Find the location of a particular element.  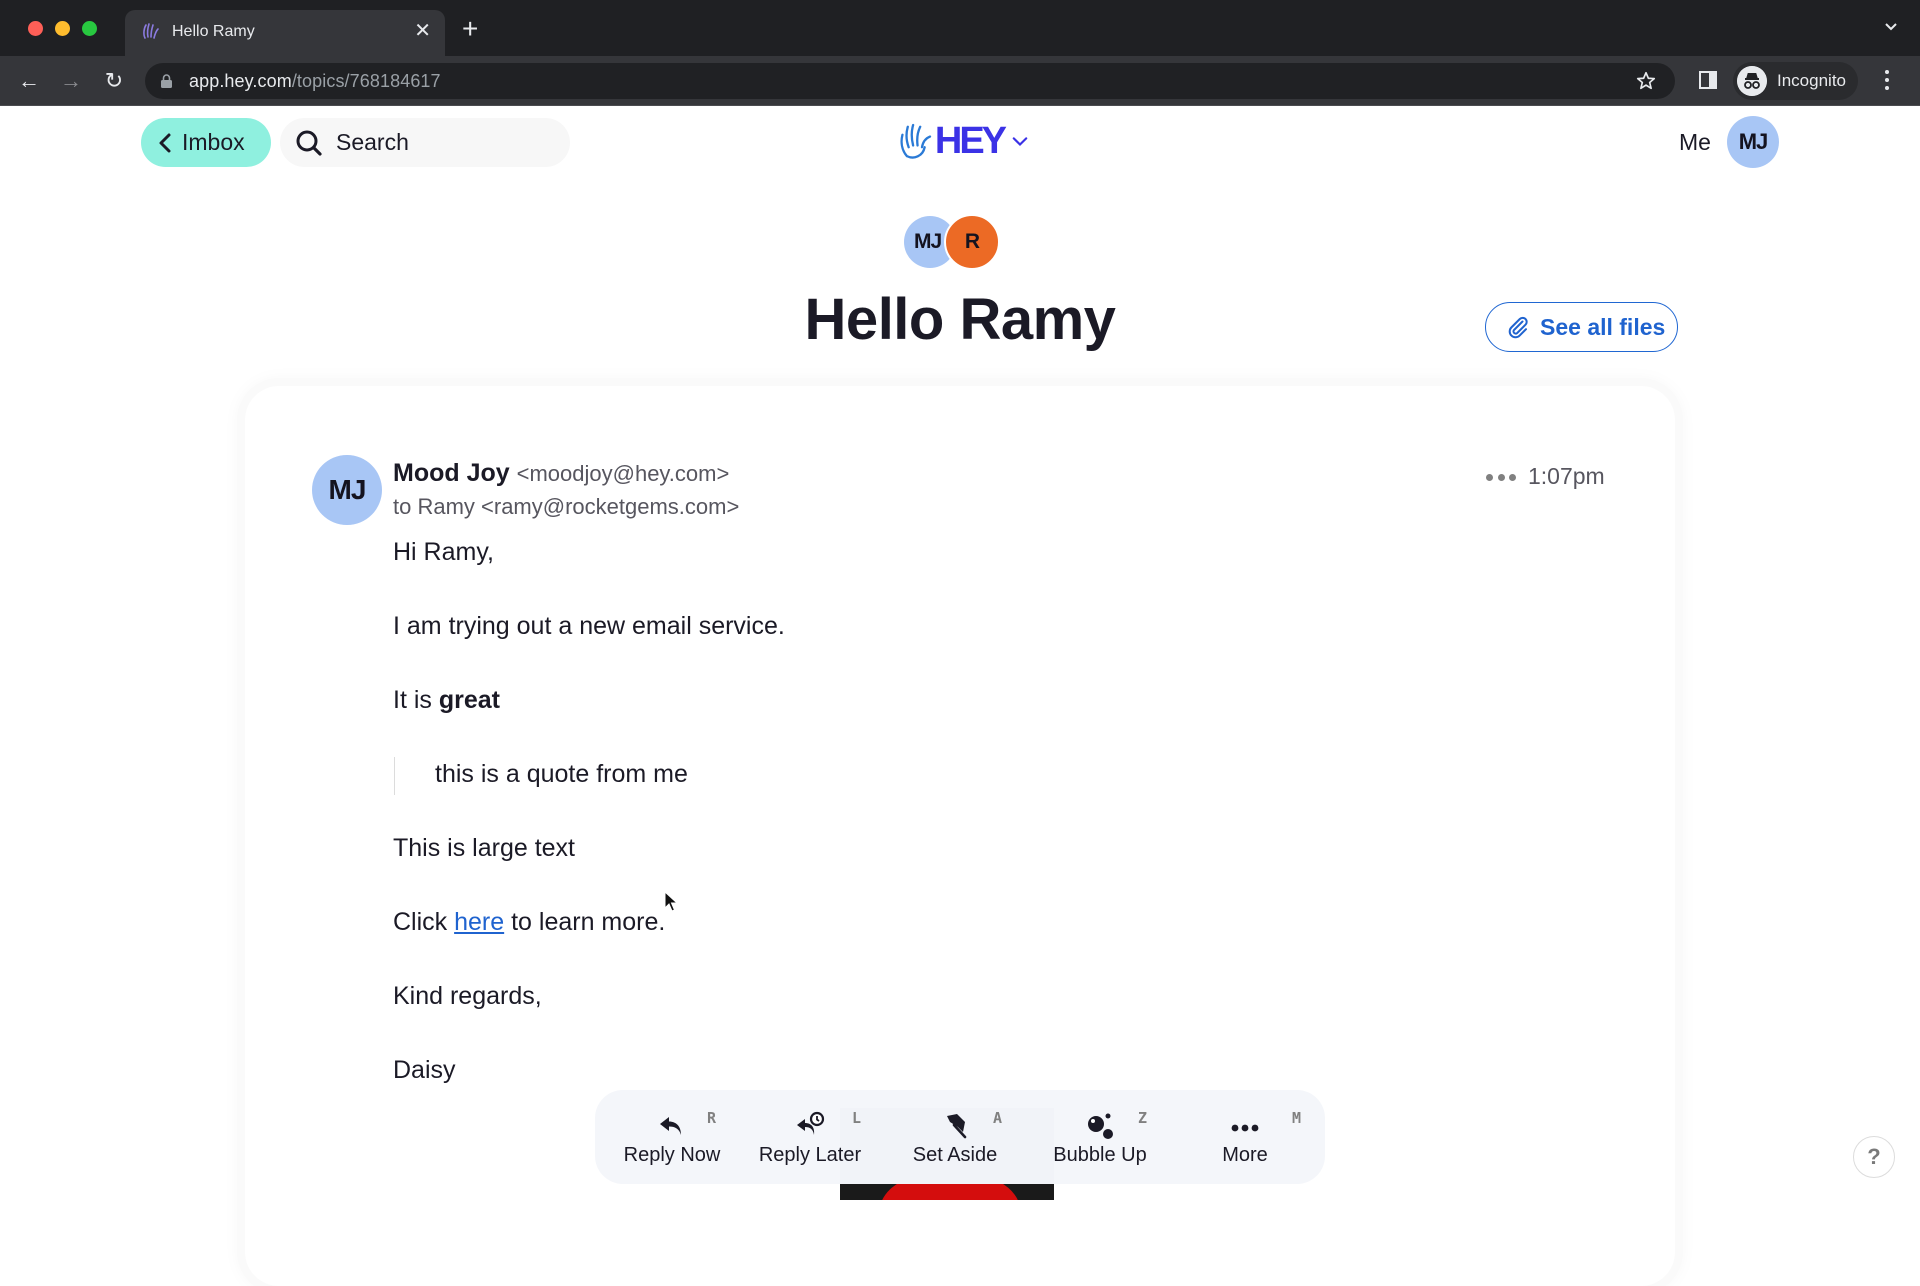

reload-icon: ↻ is located at coordinates (114, 81).